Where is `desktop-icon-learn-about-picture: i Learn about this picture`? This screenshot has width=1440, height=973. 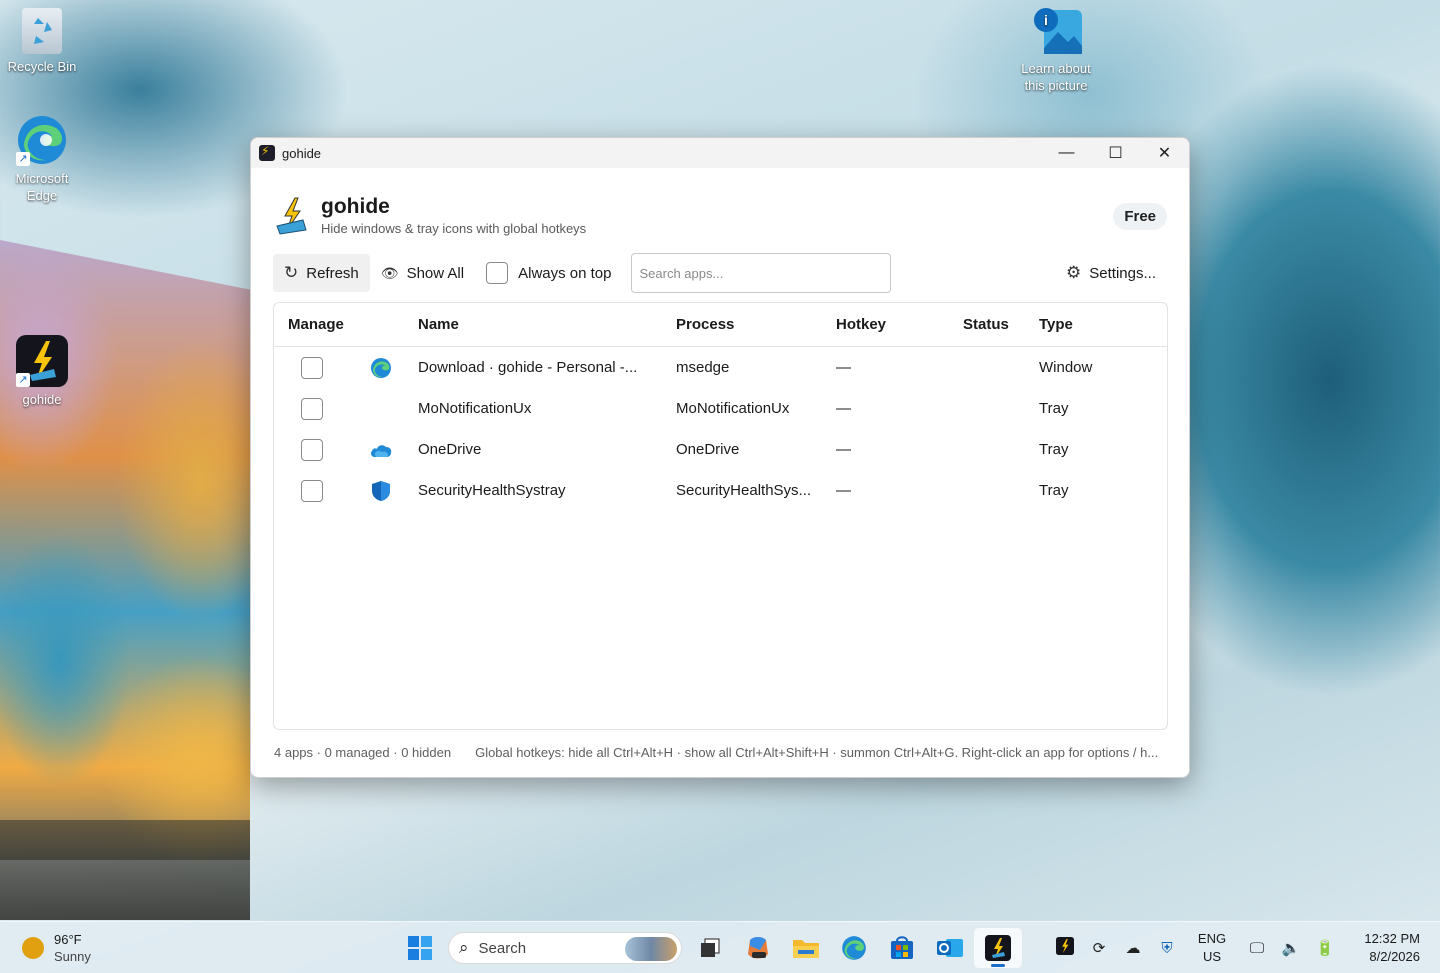
desktop-icon-learn-about-picture: i Learn about this picture is located at coordinates (1056, 49).